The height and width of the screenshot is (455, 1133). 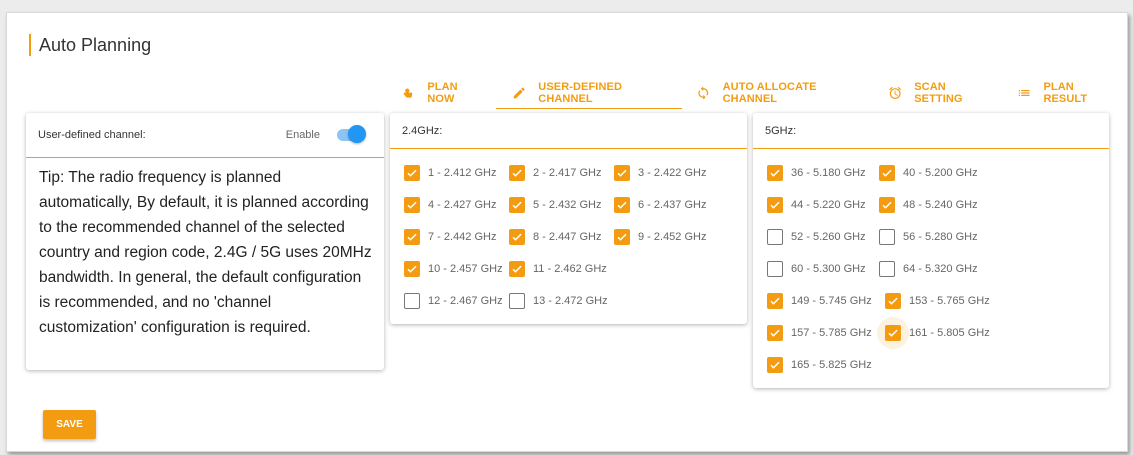 I want to click on channel-5-checkbox: 5 - 2.432 GHz, so click(x=561, y=205).